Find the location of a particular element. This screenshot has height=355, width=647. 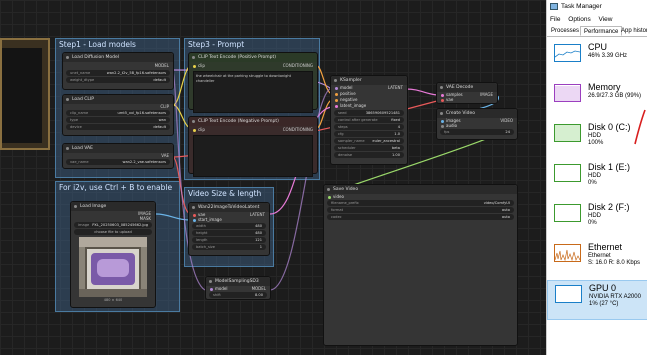

node-title: Wan22ImageToVideoLatent is located at coordinates (229, 207).